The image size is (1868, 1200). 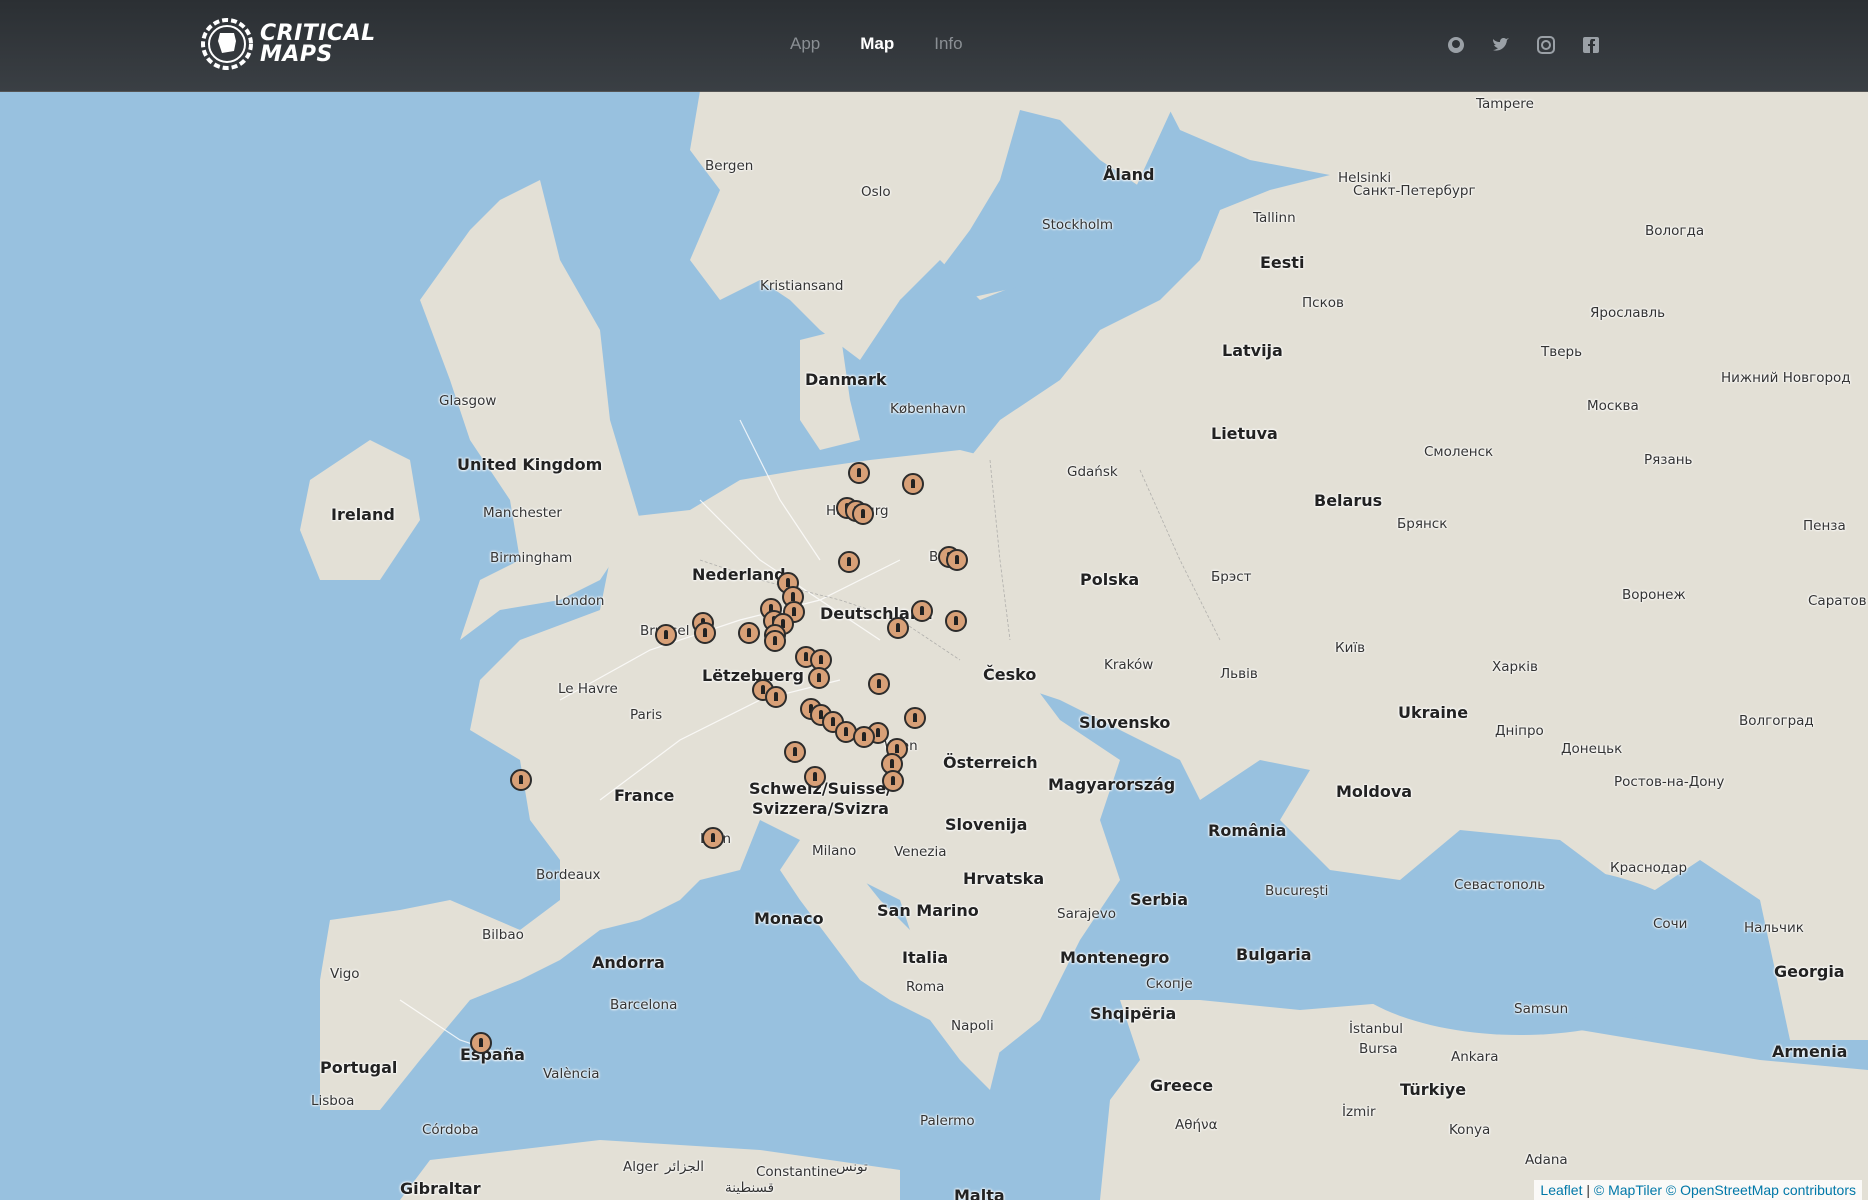 I want to click on country-label: Magyarország, so click(x=1112, y=784).